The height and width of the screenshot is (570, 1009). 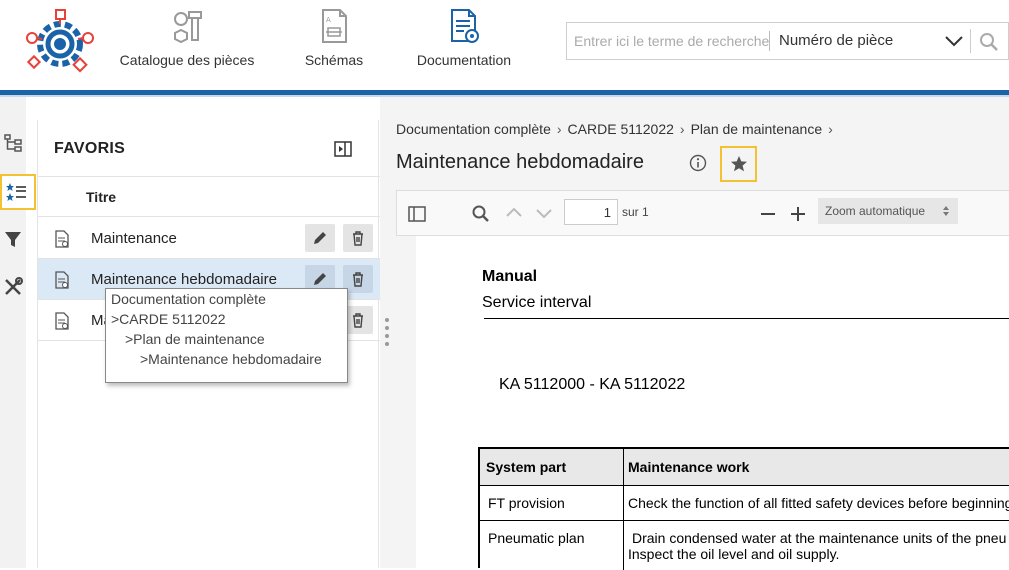 What do you see at coordinates (343, 149) in the screenshot?
I see `collapse-panel-icon` at bounding box center [343, 149].